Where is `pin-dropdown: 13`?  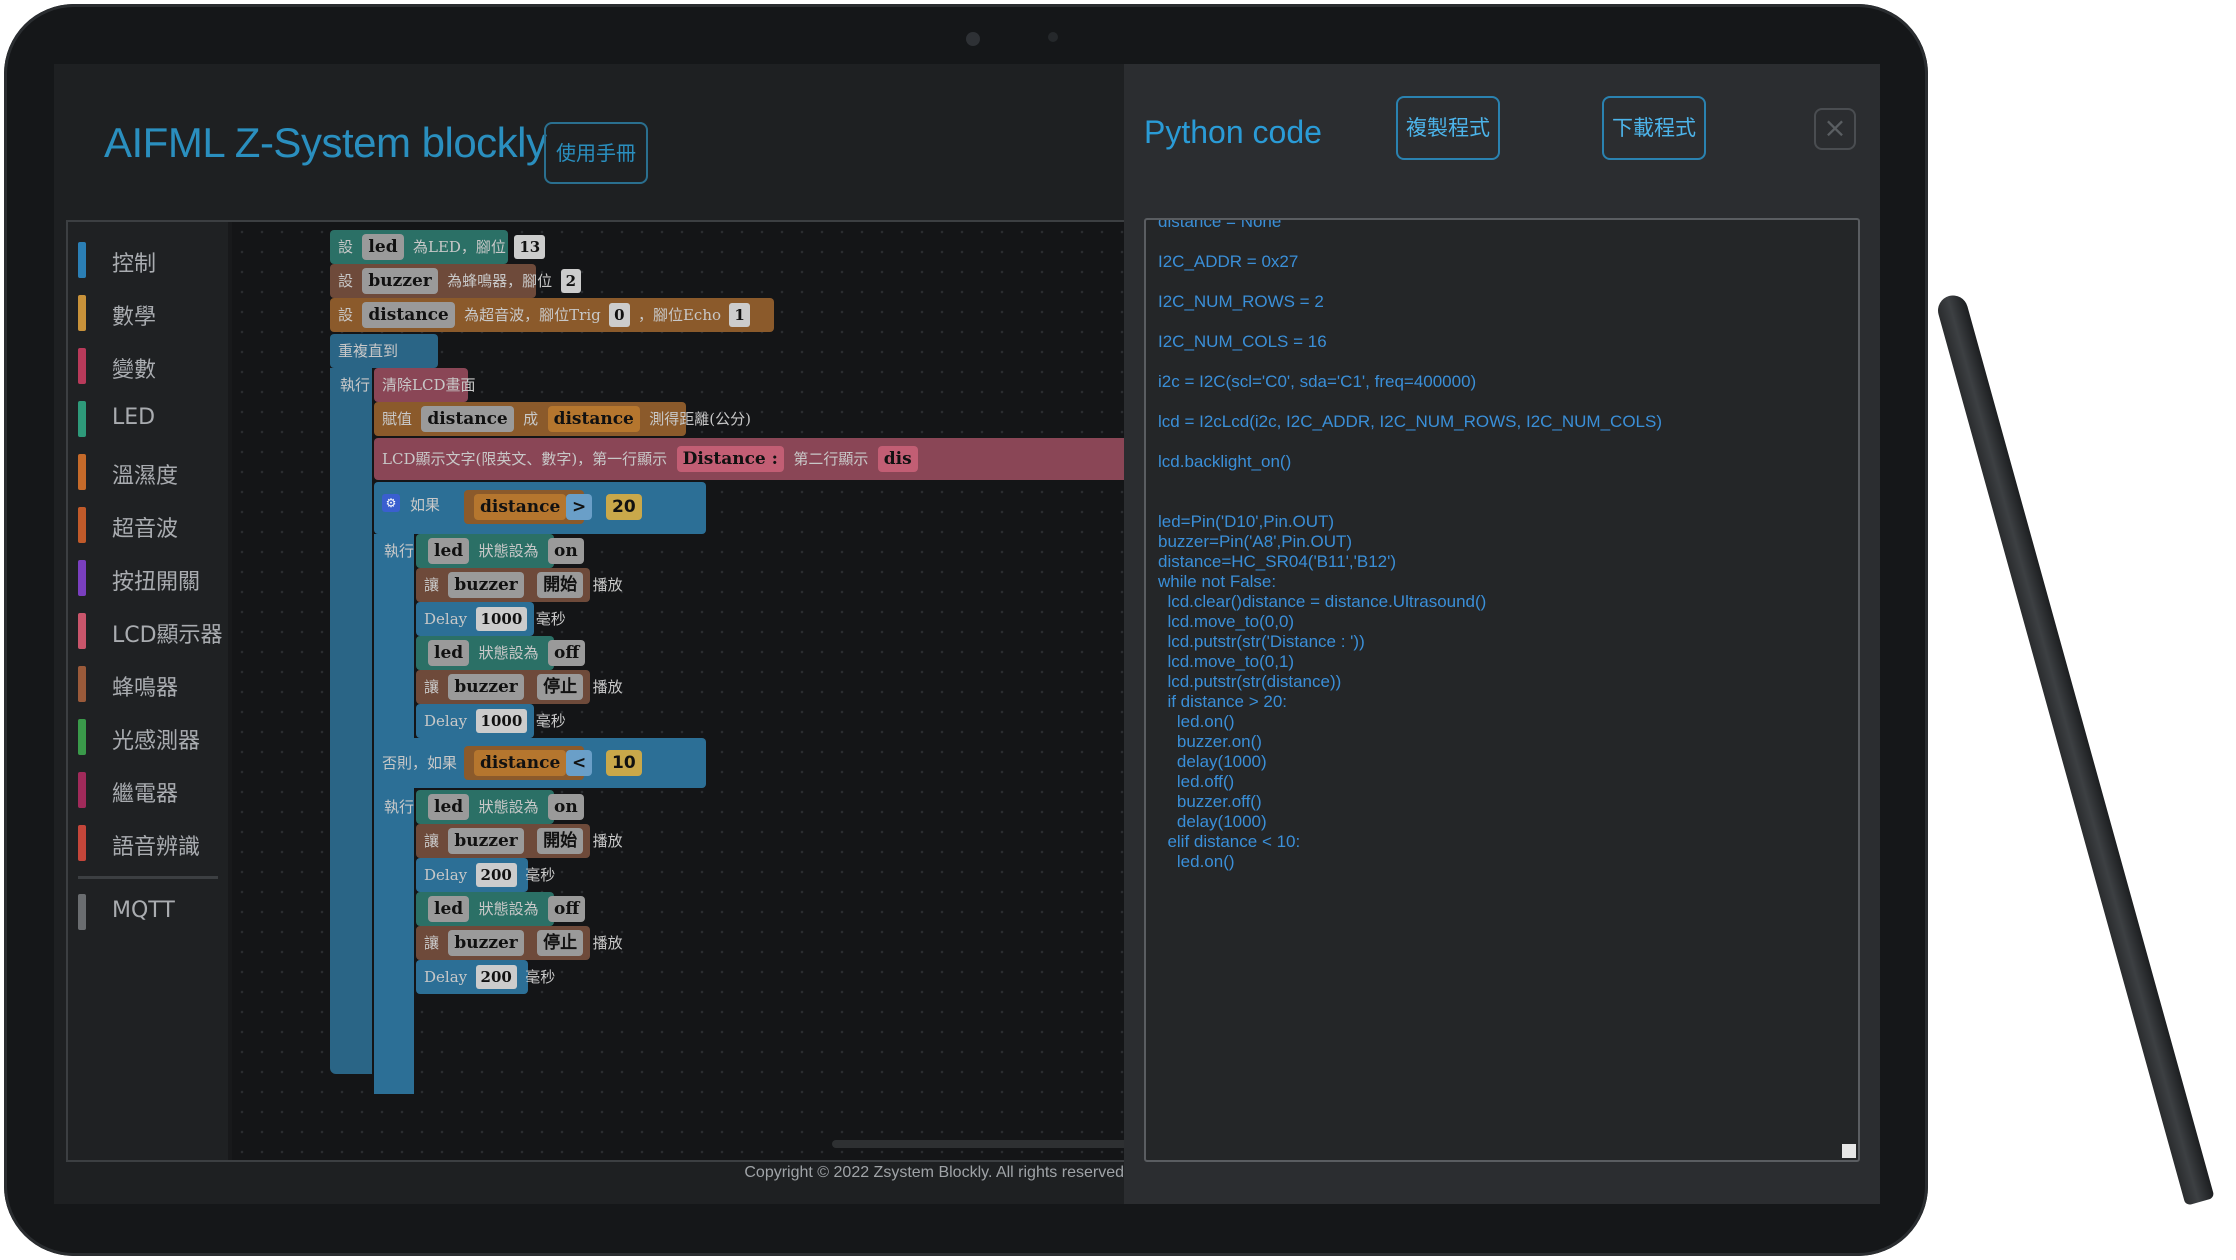
pin-dropdown: 13 is located at coordinates (530, 247).